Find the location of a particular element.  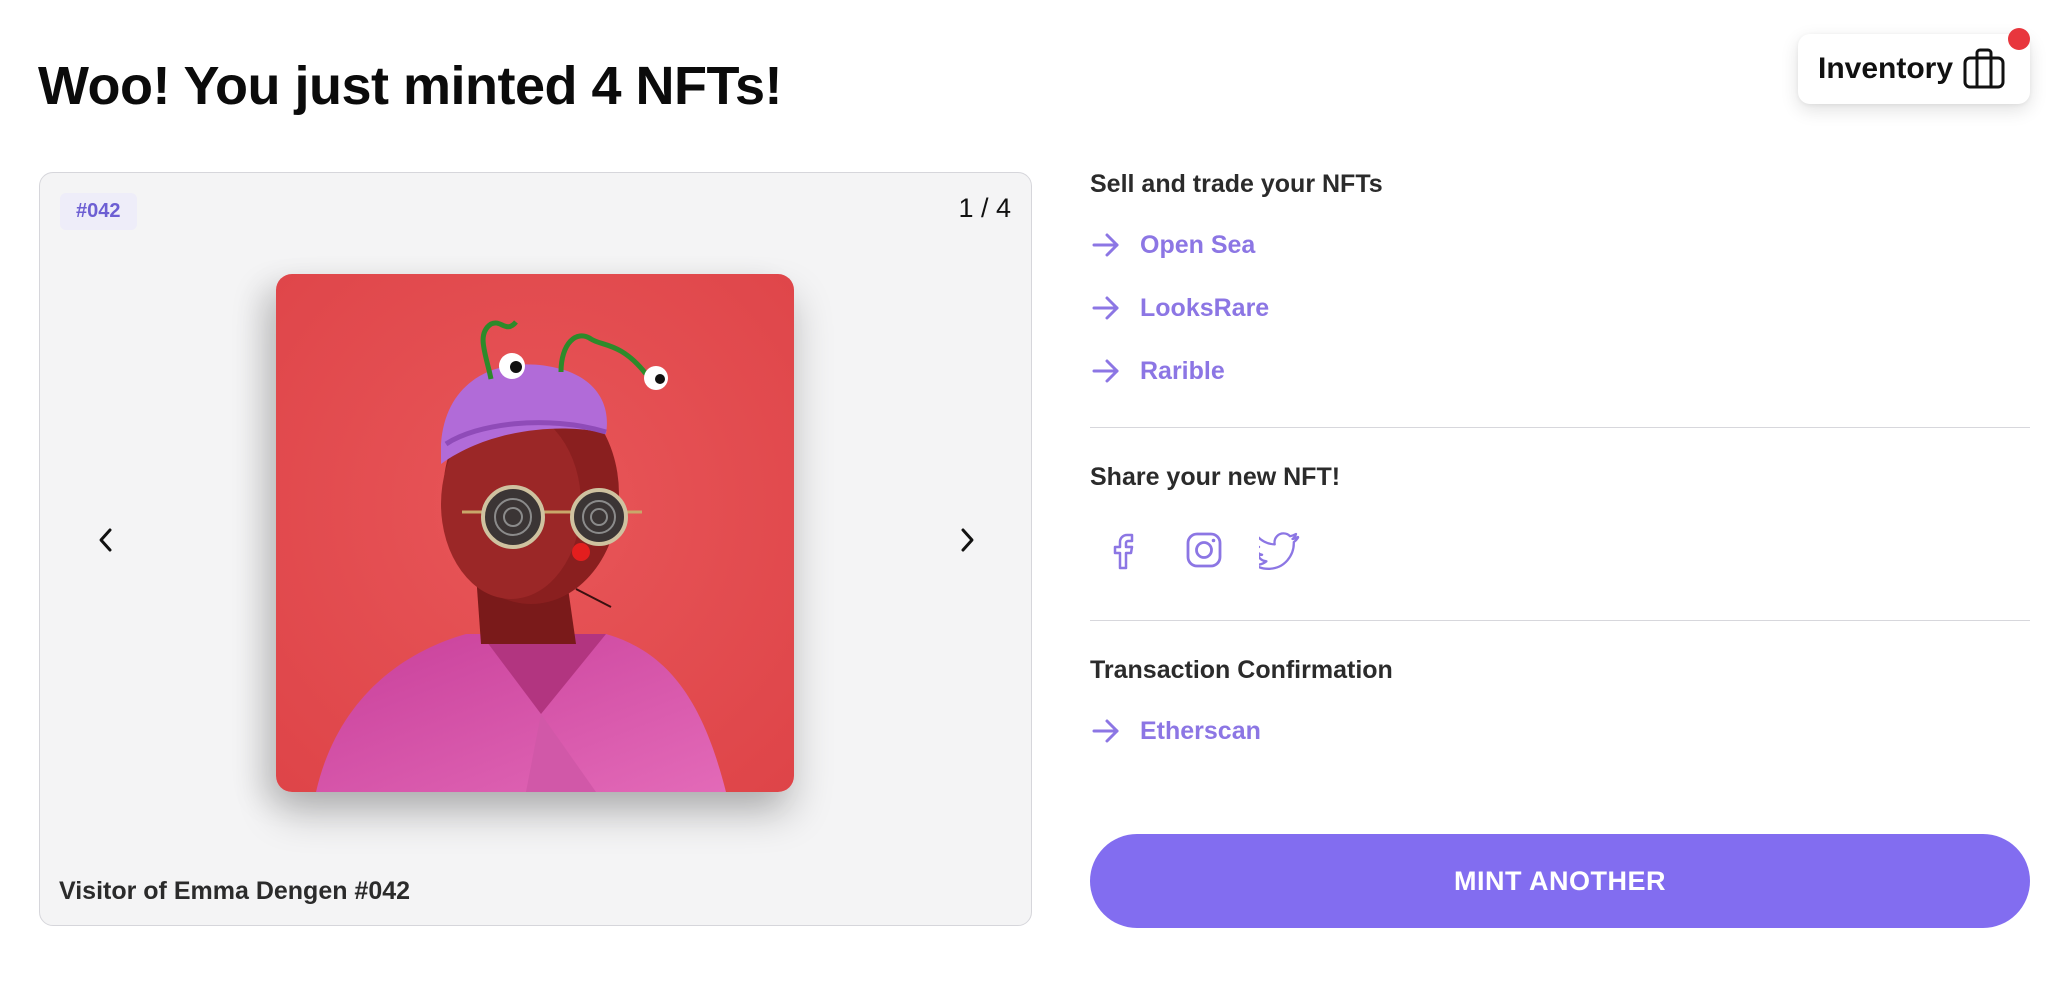

facebook-icon is located at coordinates (1123, 551).